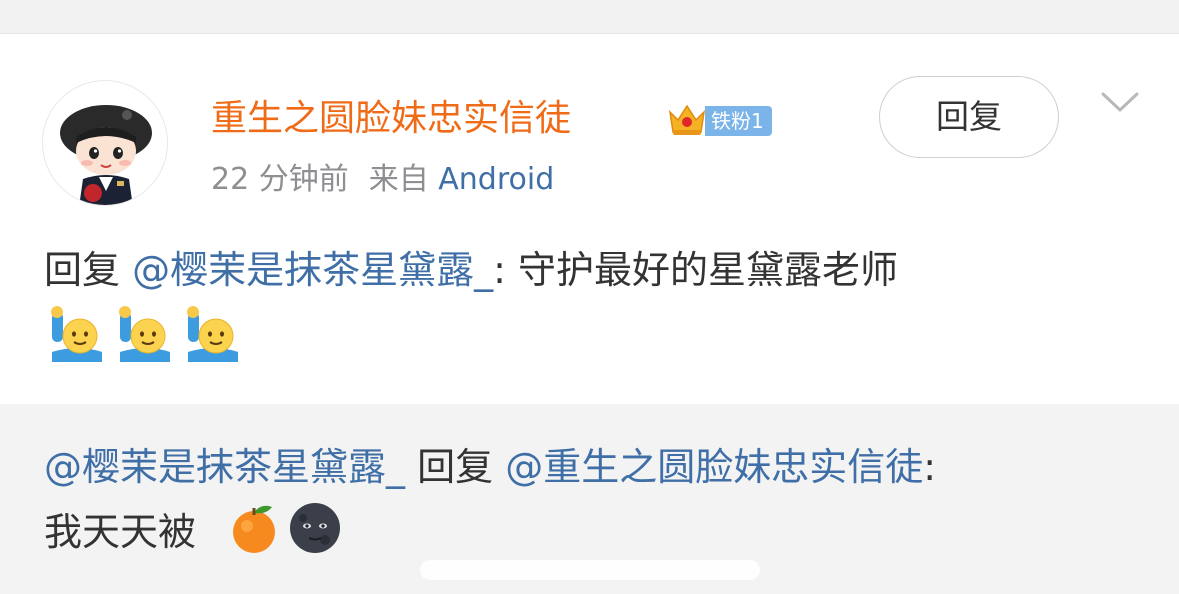 The image size is (1179, 594). Describe the element at coordinates (1120, 102) in the screenshot. I see `chevron-down-icon` at that location.